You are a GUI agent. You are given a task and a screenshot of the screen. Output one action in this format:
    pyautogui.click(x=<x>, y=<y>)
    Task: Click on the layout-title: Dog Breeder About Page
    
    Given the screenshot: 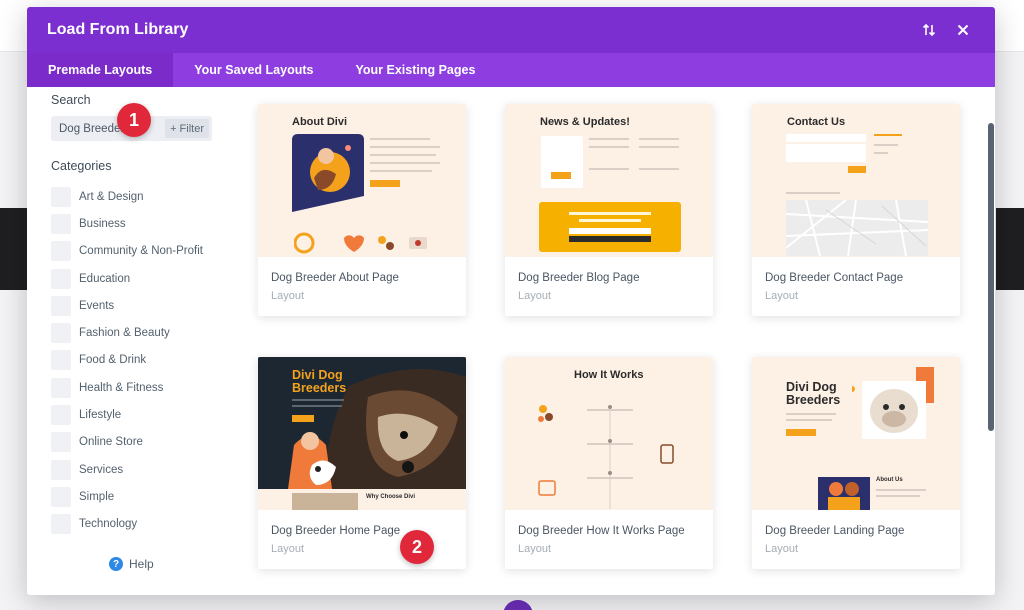 What is the action you would take?
    pyautogui.click(x=335, y=278)
    